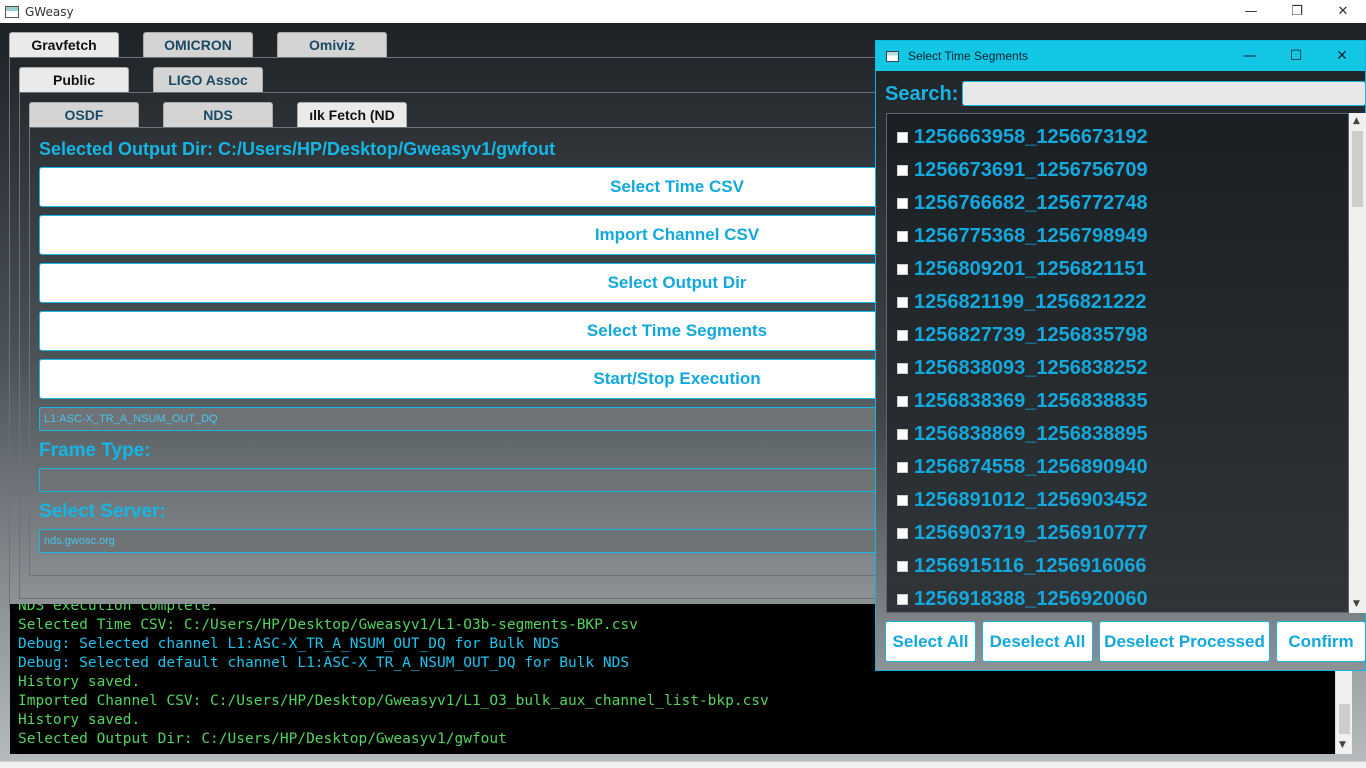 The image size is (1366, 768). Describe the element at coordinates (1030, 565) in the screenshot. I see `segment-label: 1256915116_1256916066` at that location.